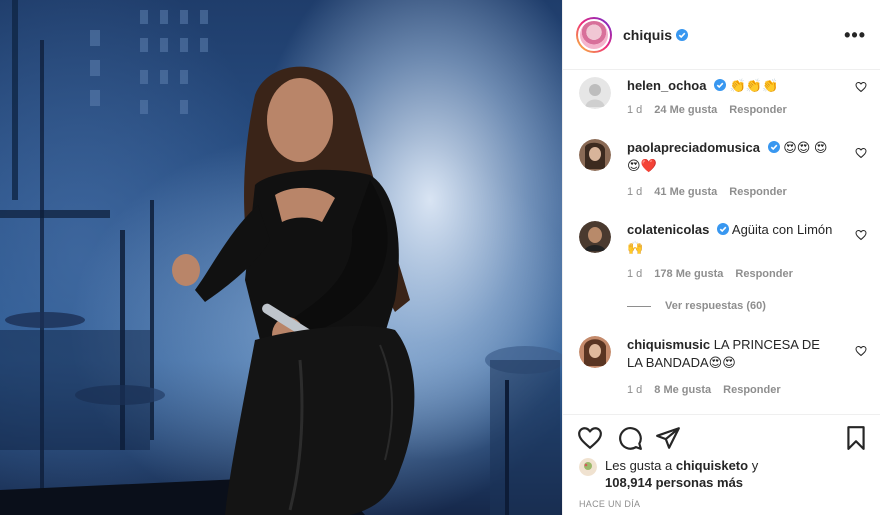 Image resolution: width=880 pixels, height=515 pixels. I want to click on heart-icon, so click(590, 438).